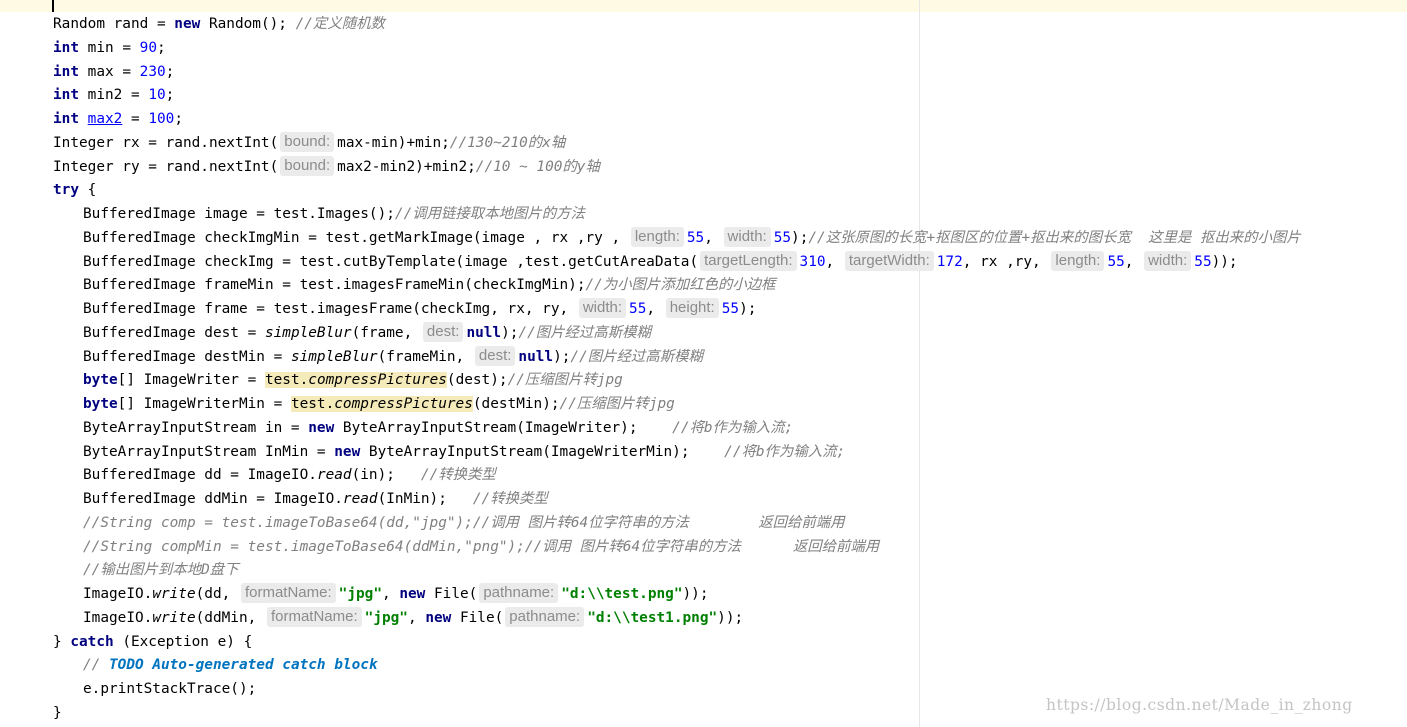  What do you see at coordinates (66, 190) in the screenshot?
I see `code-token: try` at bounding box center [66, 190].